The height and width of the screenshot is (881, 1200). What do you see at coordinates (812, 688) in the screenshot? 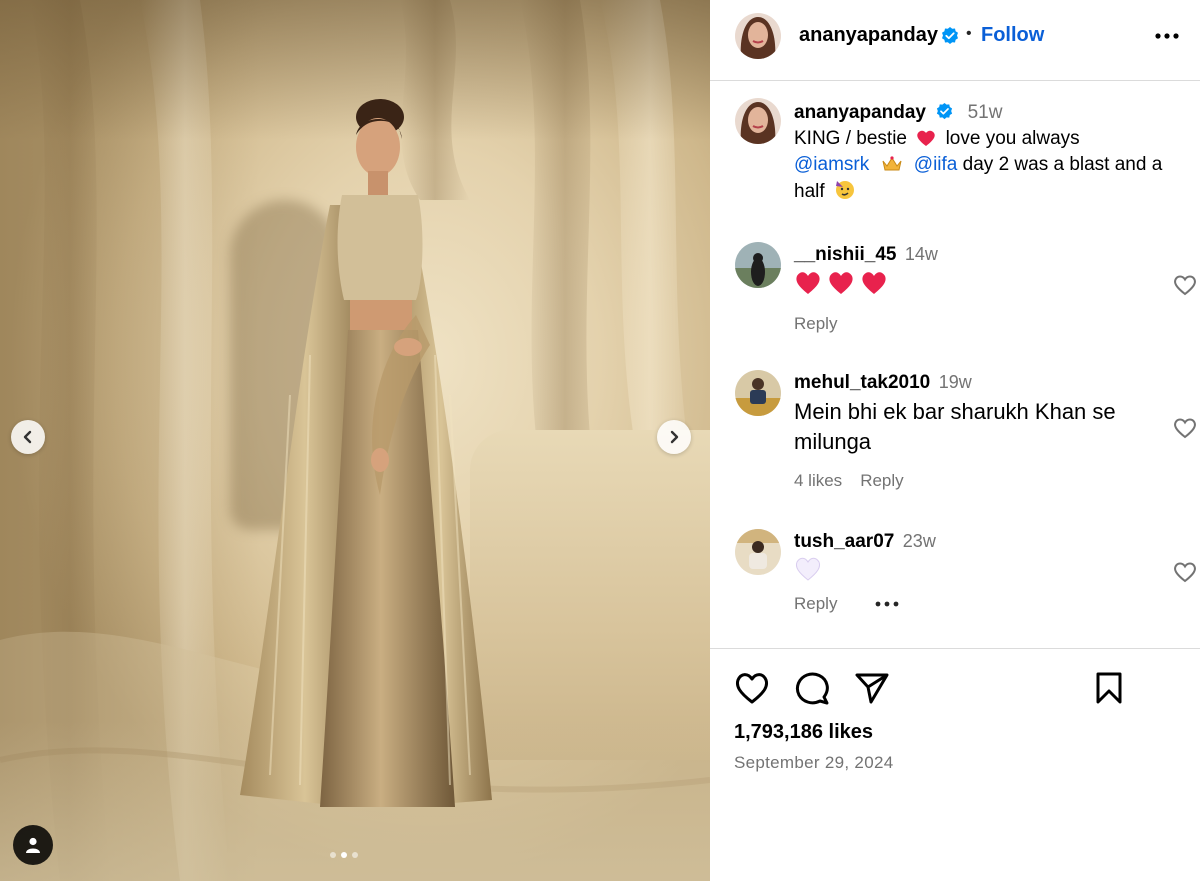
I see `comment-icon` at bounding box center [812, 688].